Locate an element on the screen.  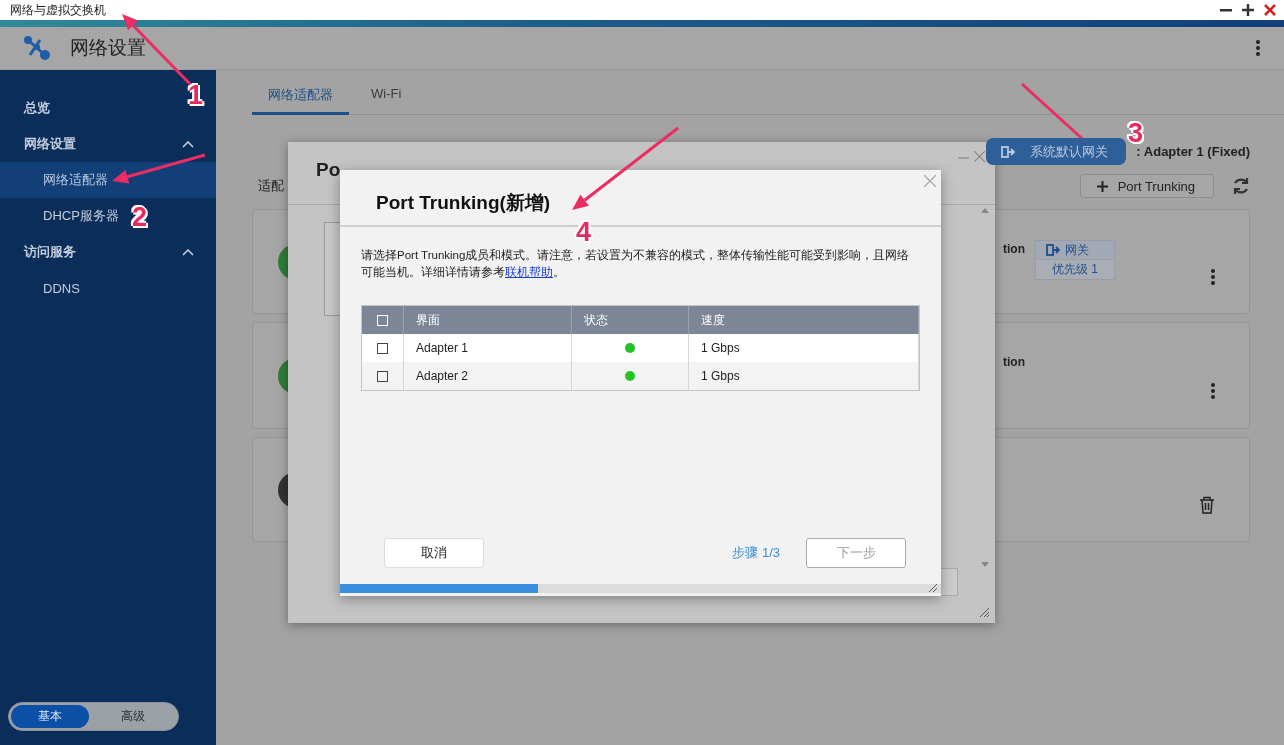
mode-option: 基本 is located at coordinates (50, 716).